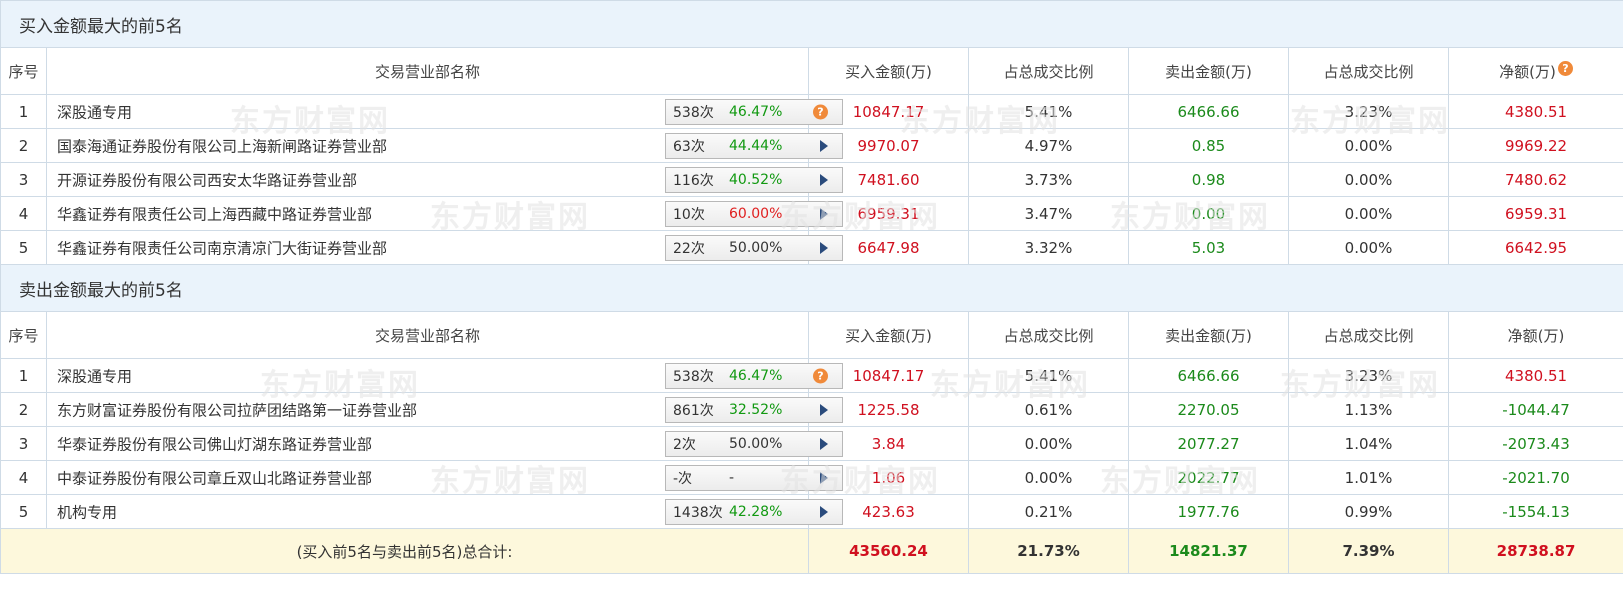 This screenshot has width=1623, height=601. Describe the element at coordinates (23, 443) in the screenshot. I see `row-index: 3` at that location.